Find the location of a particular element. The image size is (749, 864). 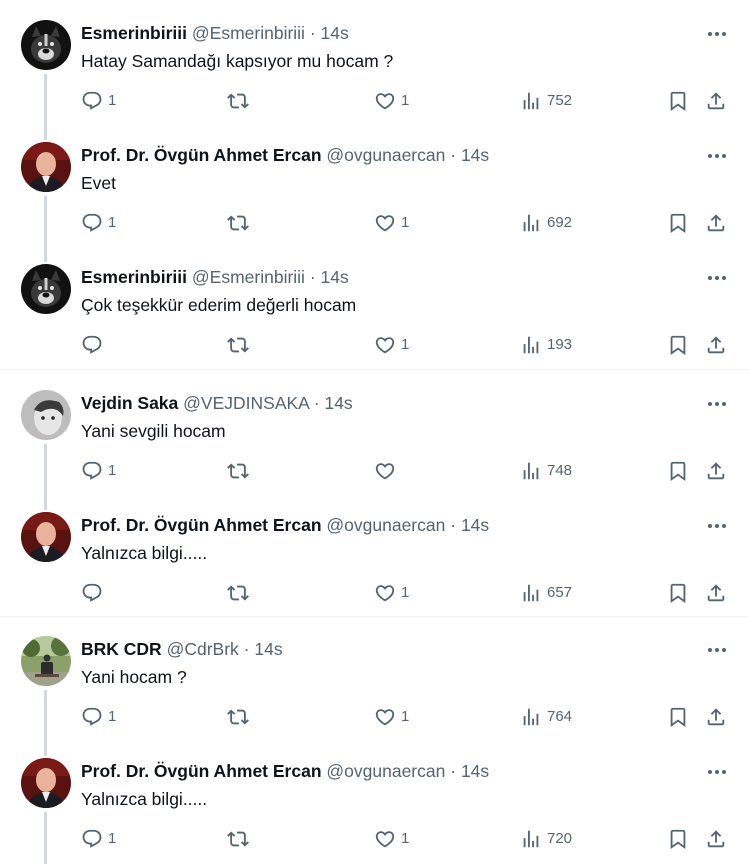

views-button: 764 is located at coordinates (546, 717).